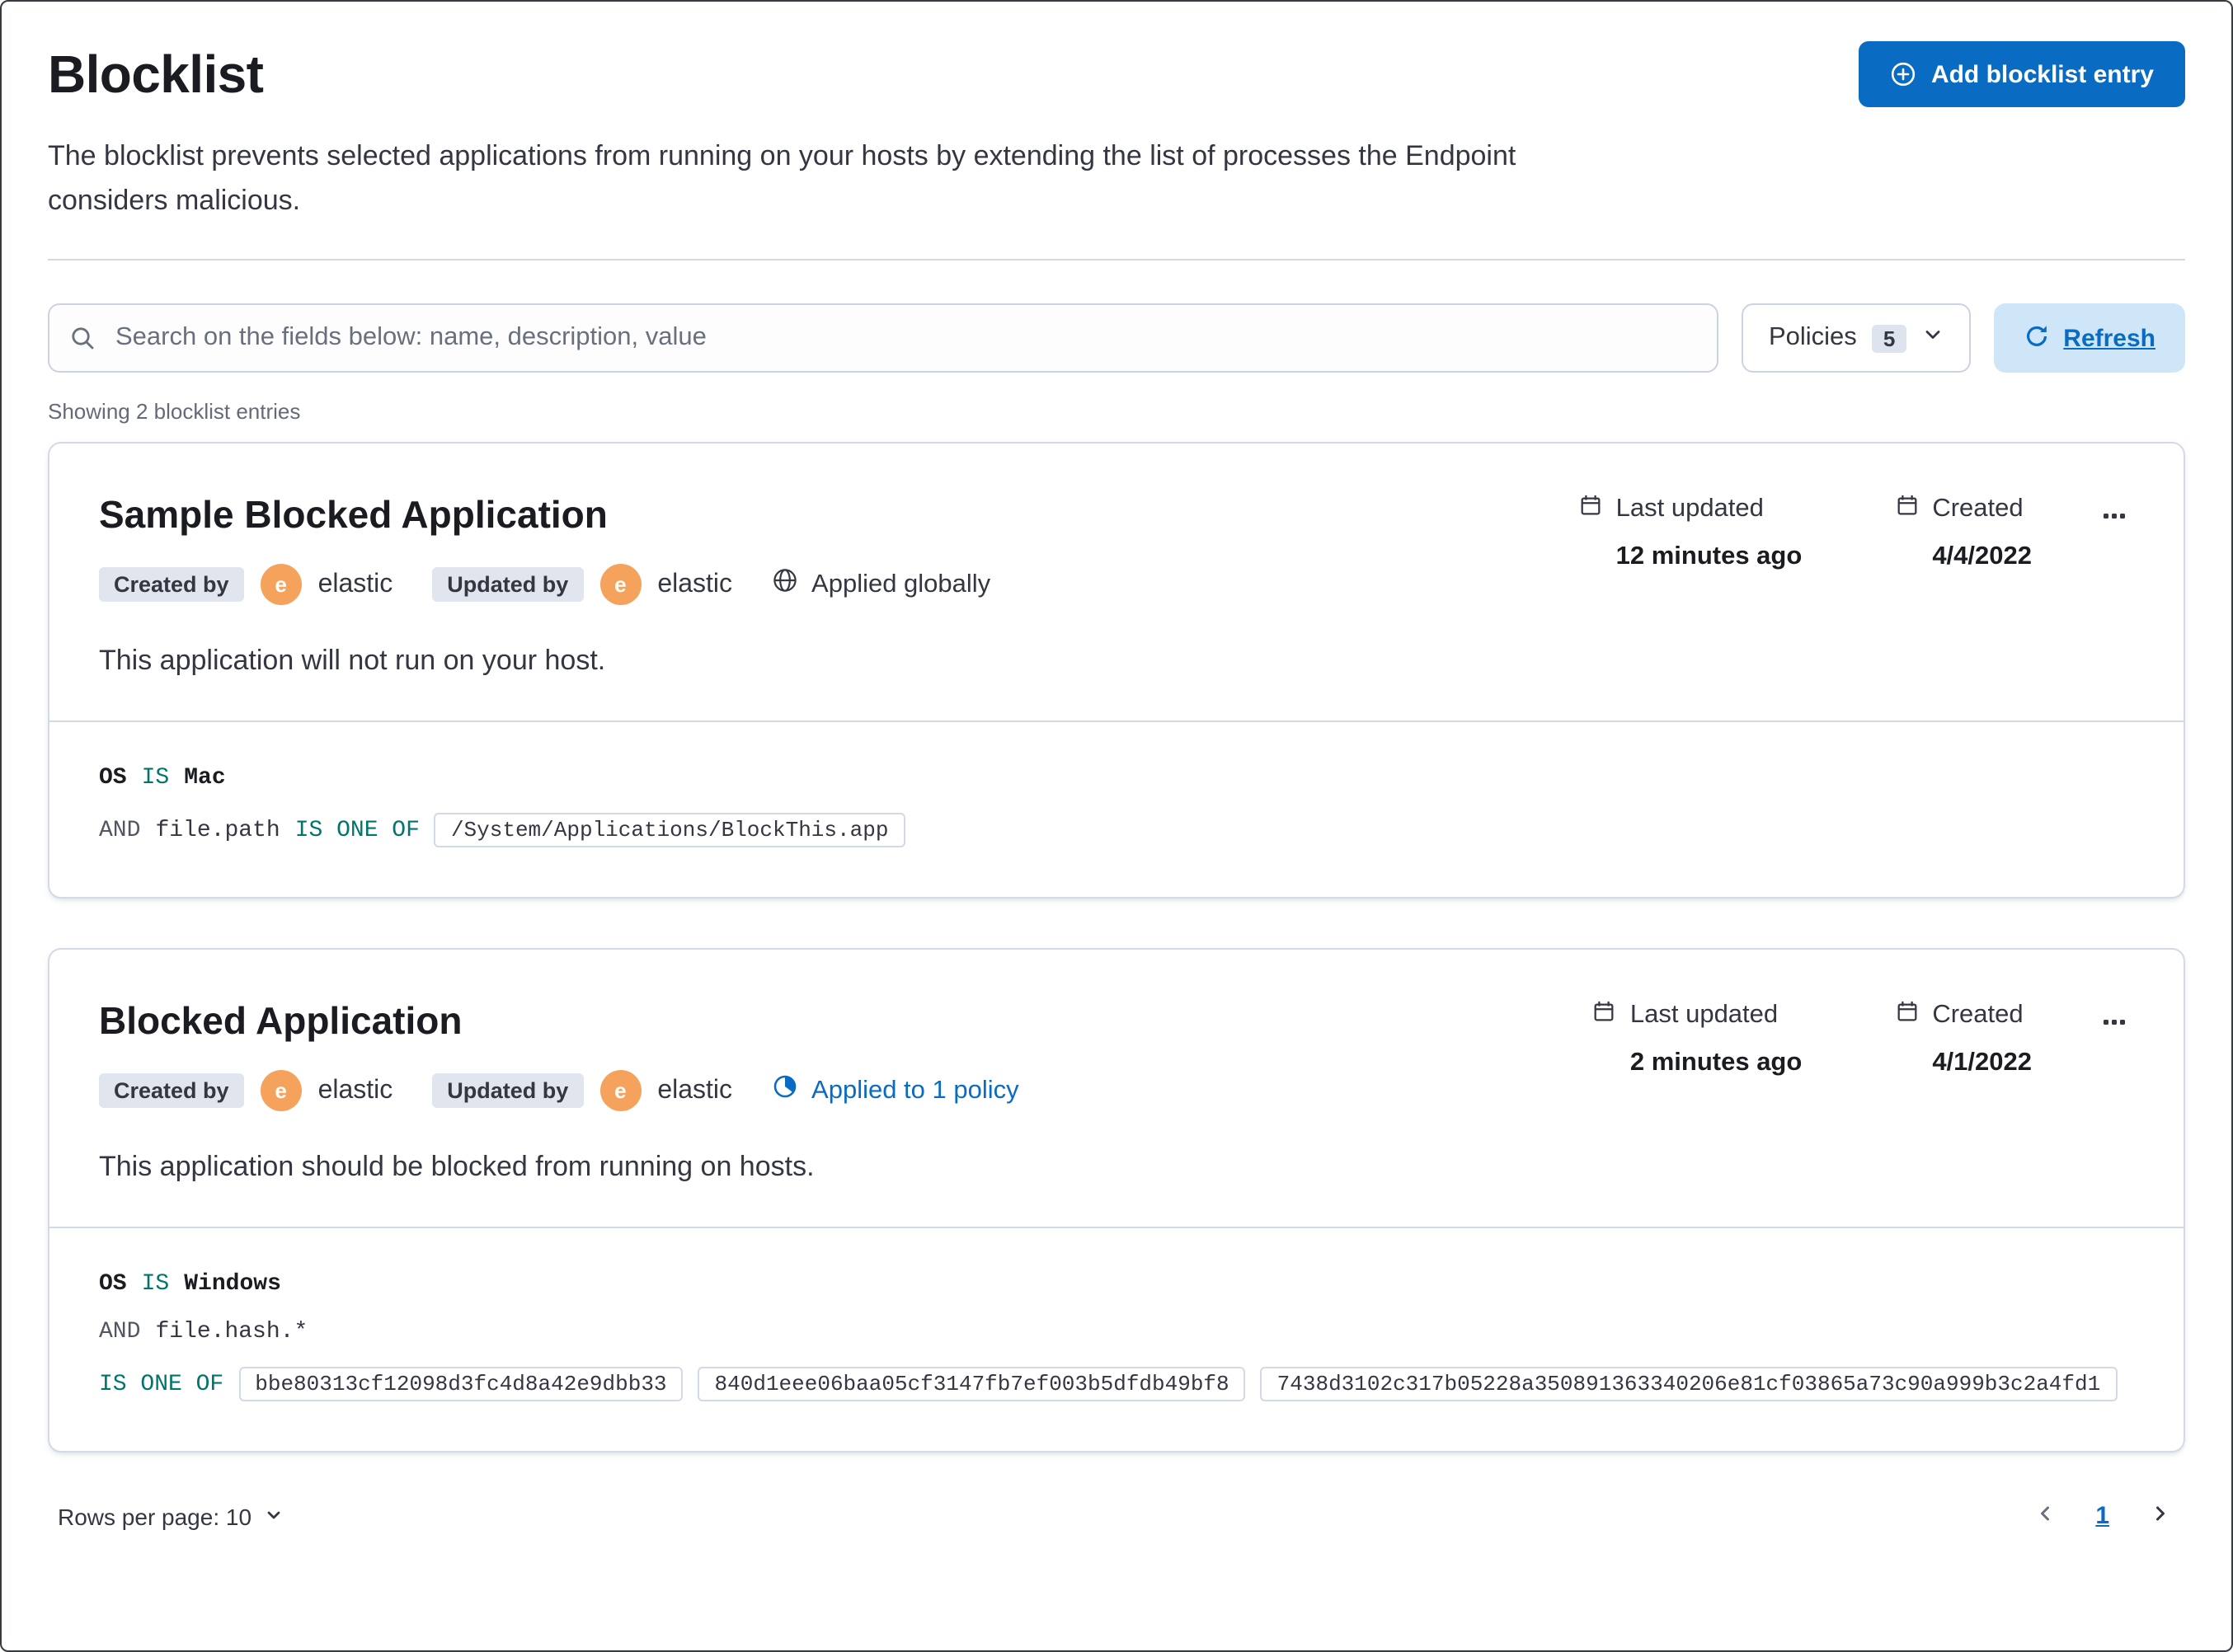  What do you see at coordinates (1709, 556) in the screenshot?
I see `last-updated-value: 12 minutes ago` at bounding box center [1709, 556].